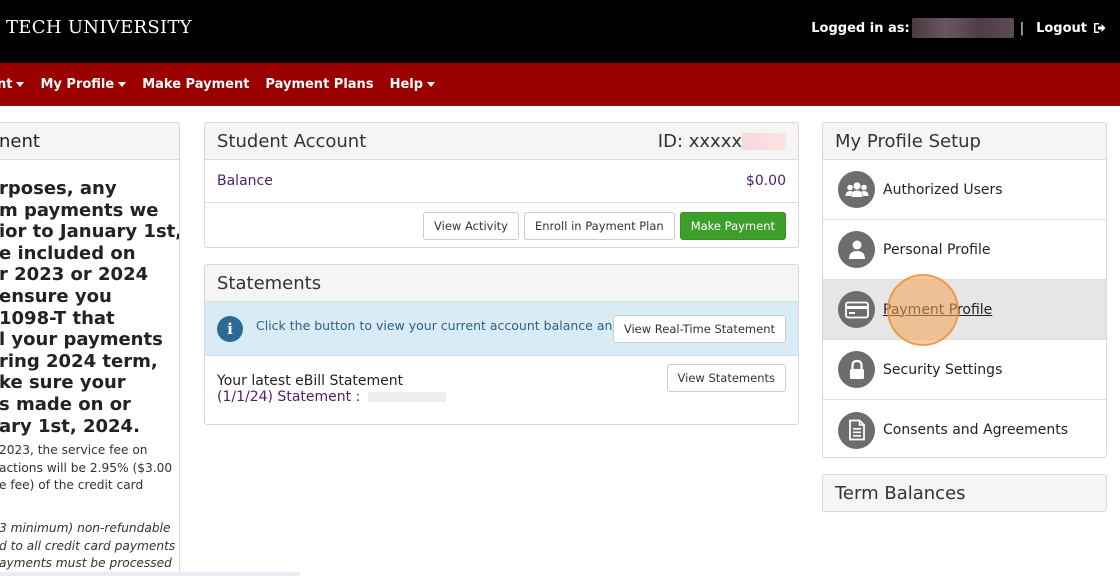 This screenshot has height=576, width=1120. Describe the element at coordinates (150, 574) in the screenshot. I see `horizontal-scrollbar` at that location.